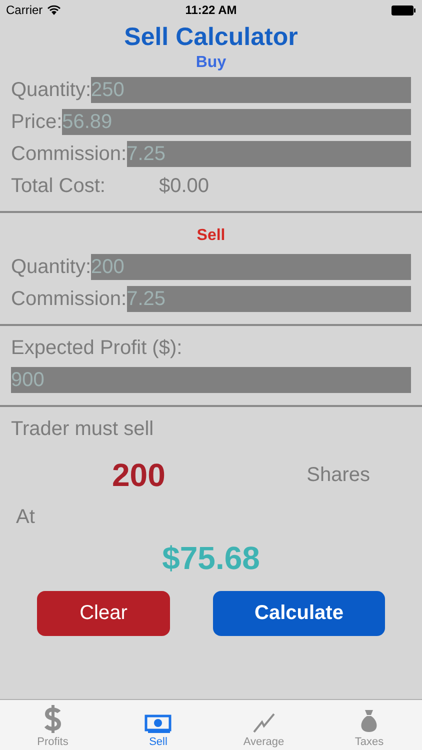 This screenshot has height=750, width=422. What do you see at coordinates (96, 348) in the screenshot?
I see `field-label: Expected Profit ($):` at bounding box center [96, 348].